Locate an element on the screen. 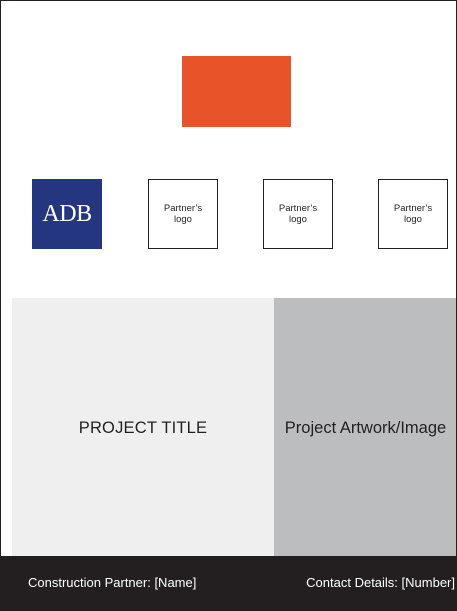 This screenshot has width=457, height=611. partner-logo-placeholder-2: Partner’s logo is located at coordinates (298, 214).